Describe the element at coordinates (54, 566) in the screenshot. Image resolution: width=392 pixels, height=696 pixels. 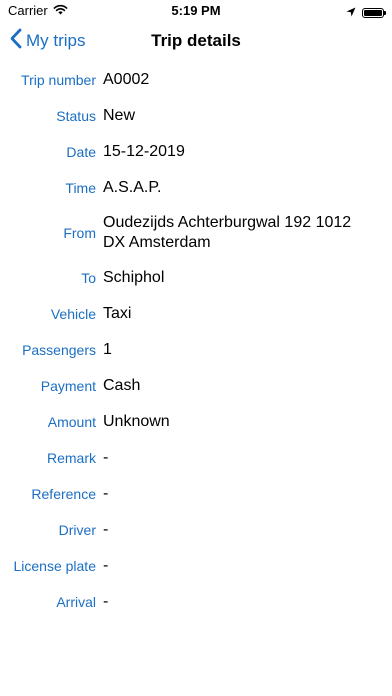
I see `detail-label: License plate` at that location.